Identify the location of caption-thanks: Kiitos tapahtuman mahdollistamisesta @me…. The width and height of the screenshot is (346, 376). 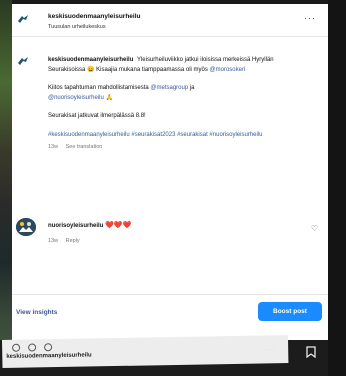
(179, 93).